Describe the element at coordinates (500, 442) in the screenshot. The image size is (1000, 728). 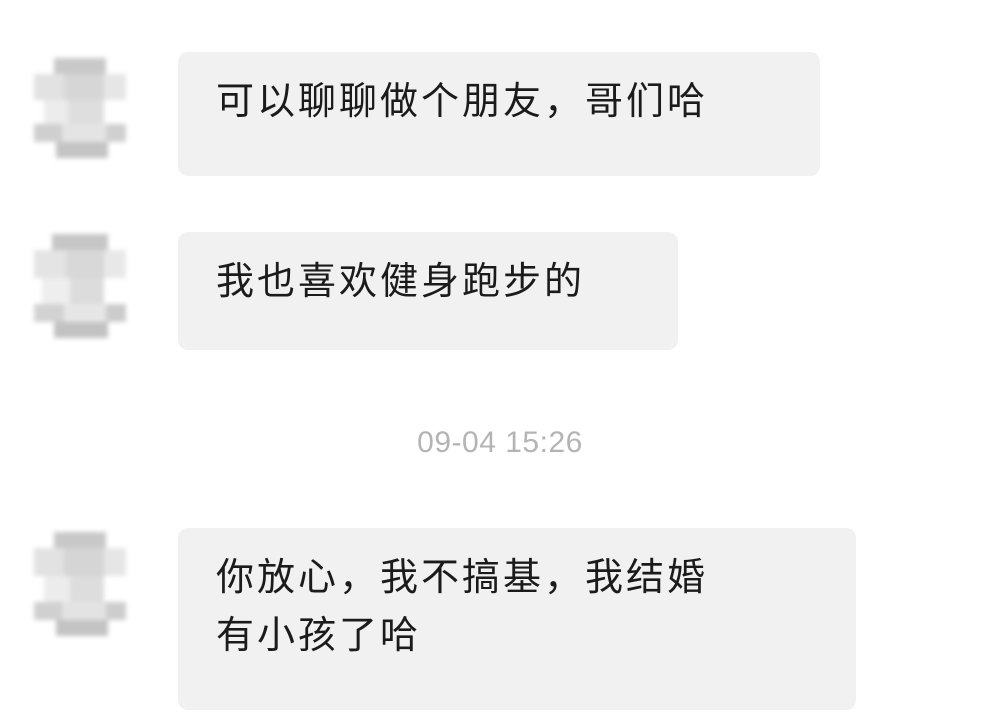
I see `message-timestamp: 09-04 15:26` at that location.